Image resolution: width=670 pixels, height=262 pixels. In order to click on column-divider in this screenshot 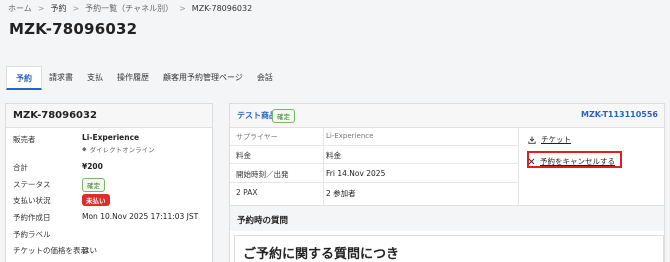, I will do `click(323, 166)`.